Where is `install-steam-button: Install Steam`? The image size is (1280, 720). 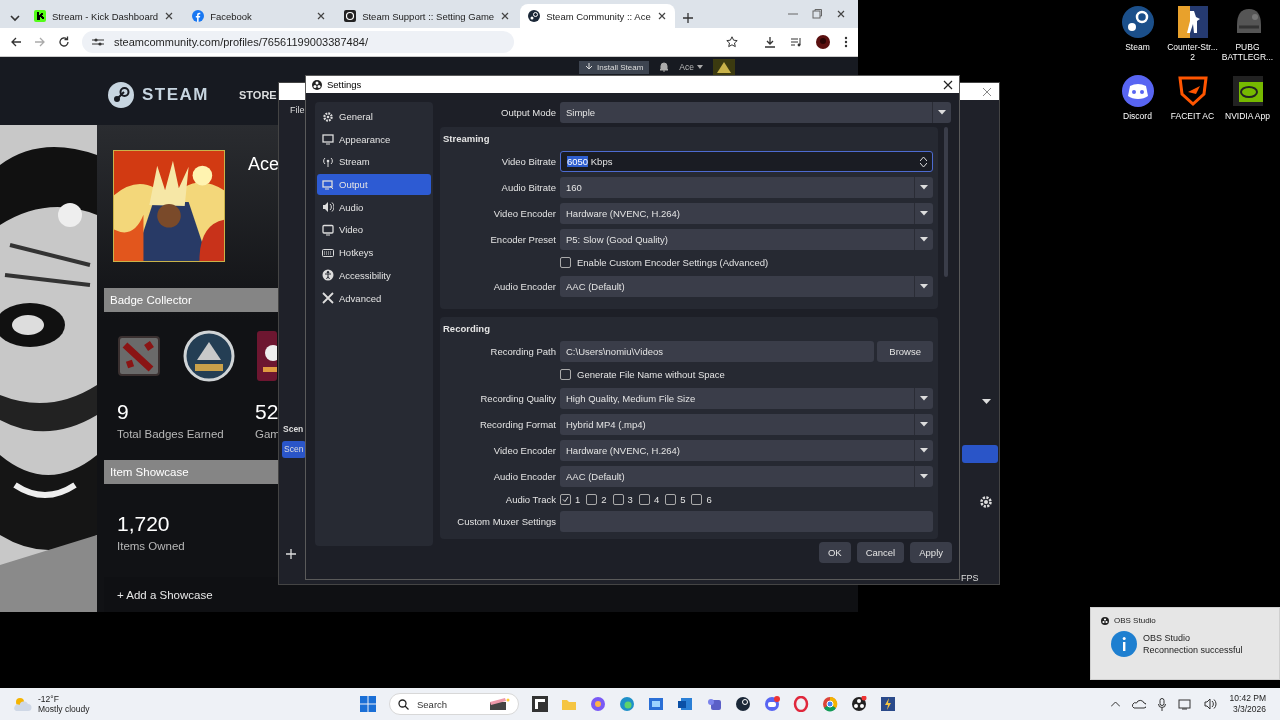 install-steam-button: Install Steam is located at coordinates (614, 67).